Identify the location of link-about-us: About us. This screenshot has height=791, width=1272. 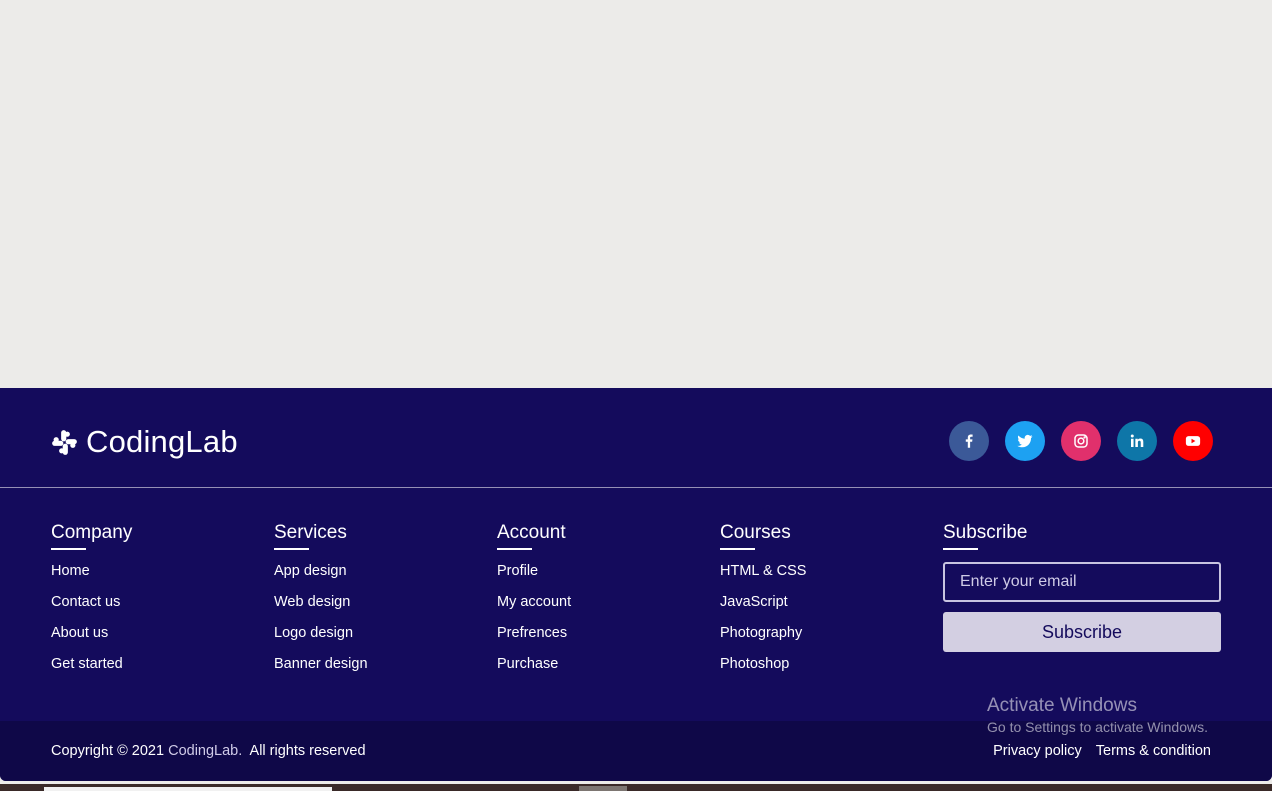
(91, 638).